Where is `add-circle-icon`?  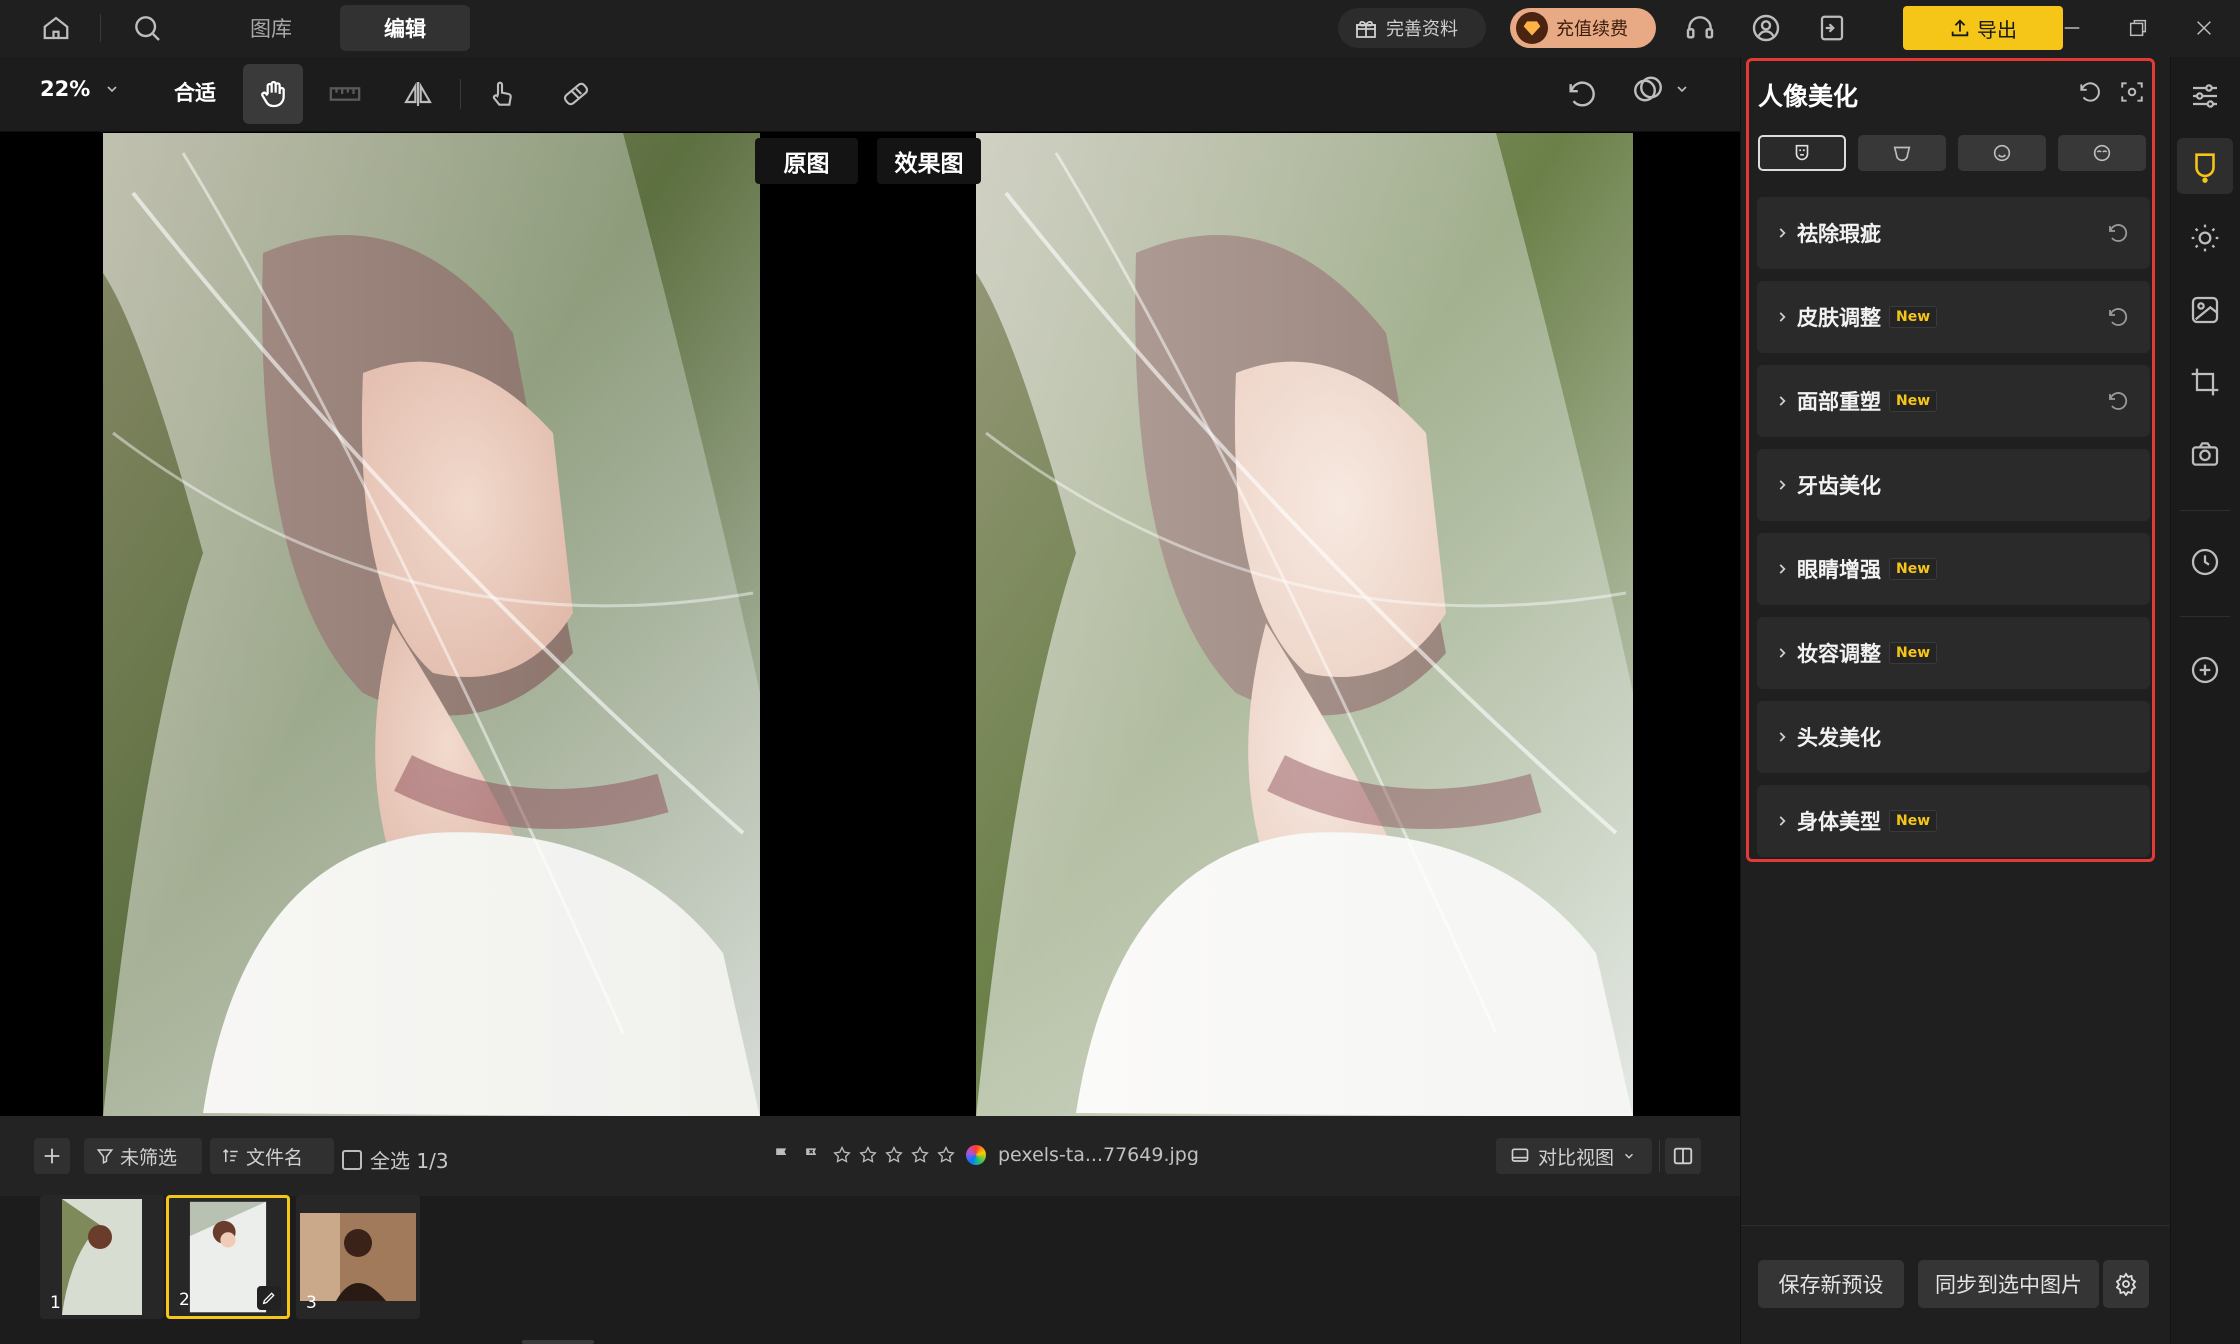
add-circle-icon is located at coordinates (2205, 670).